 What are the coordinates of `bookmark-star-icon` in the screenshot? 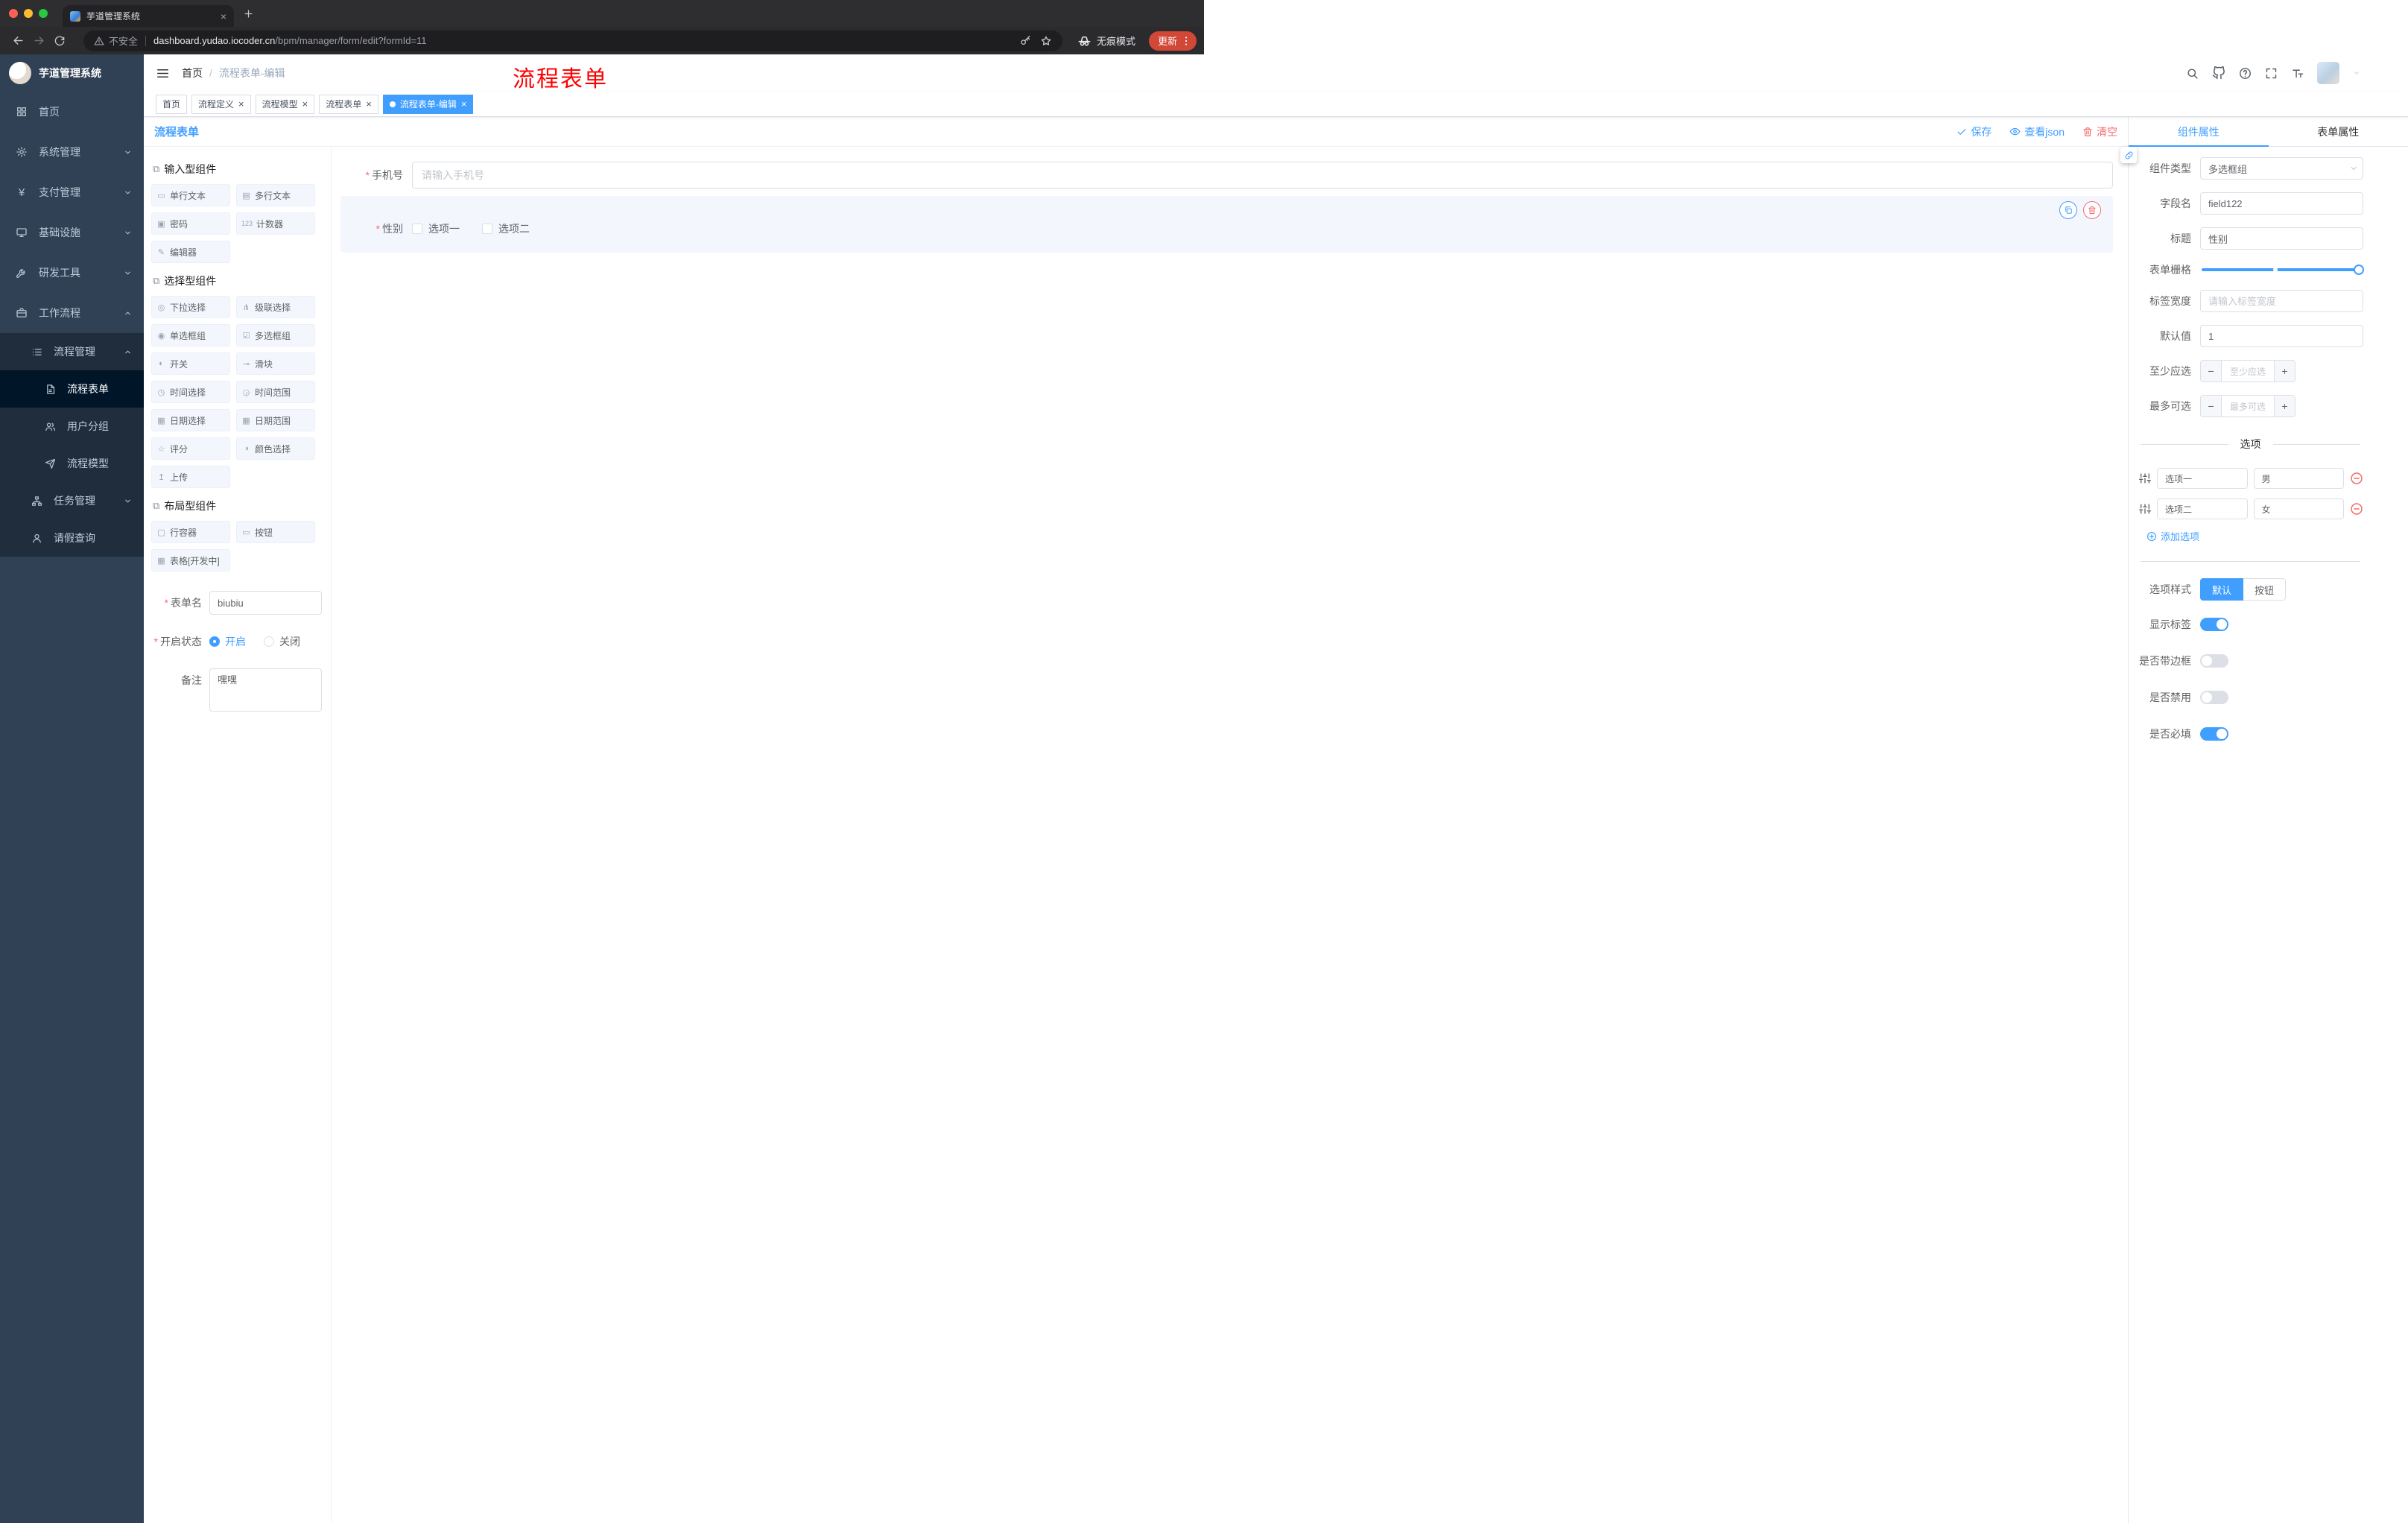 It's located at (1046, 41).